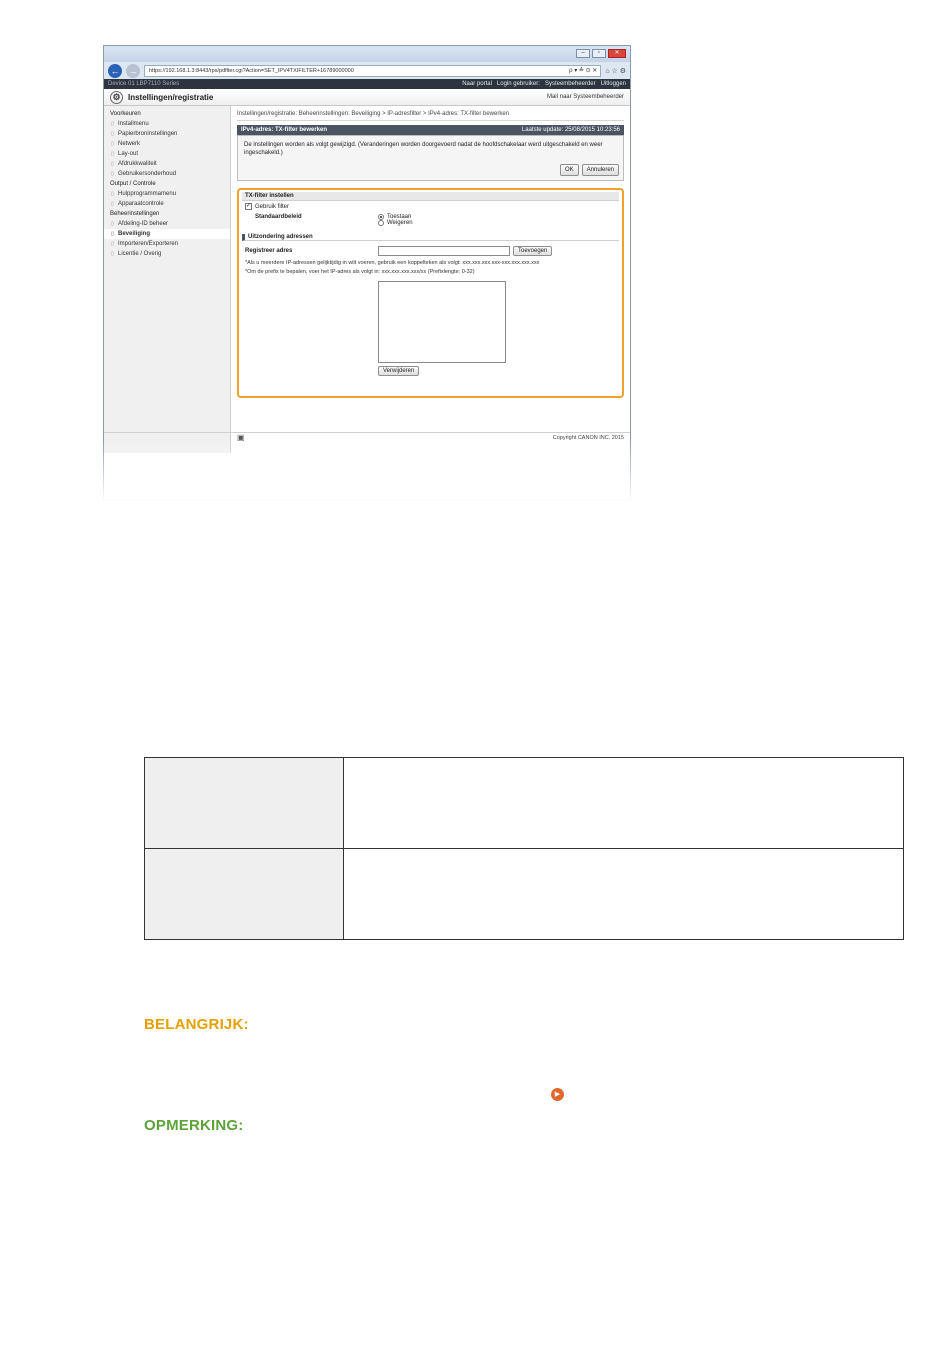 The height and width of the screenshot is (1369, 950). What do you see at coordinates (167, 194) in the screenshot?
I see `sidebar-item-utility-menu: Hulpprogrammamenu` at bounding box center [167, 194].